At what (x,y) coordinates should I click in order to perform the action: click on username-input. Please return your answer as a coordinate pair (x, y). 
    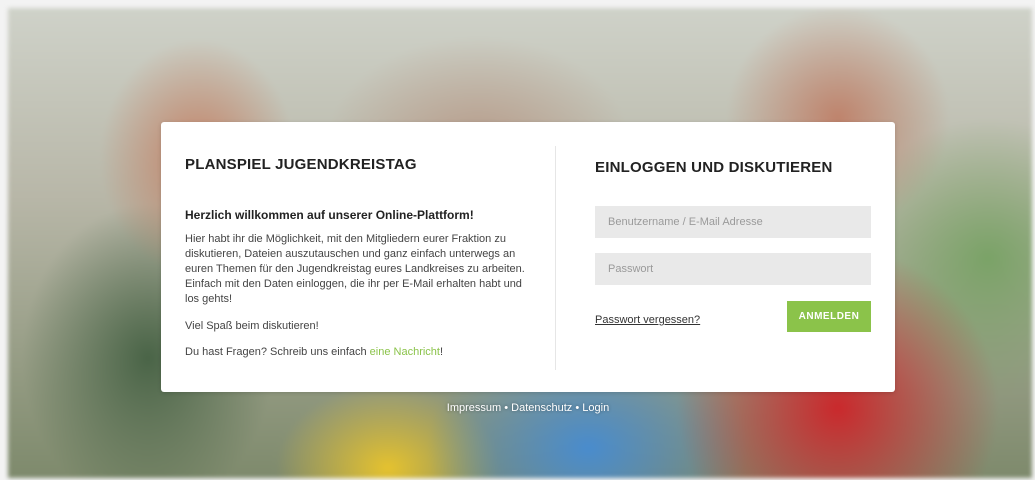
    Looking at the image, I should click on (733, 222).